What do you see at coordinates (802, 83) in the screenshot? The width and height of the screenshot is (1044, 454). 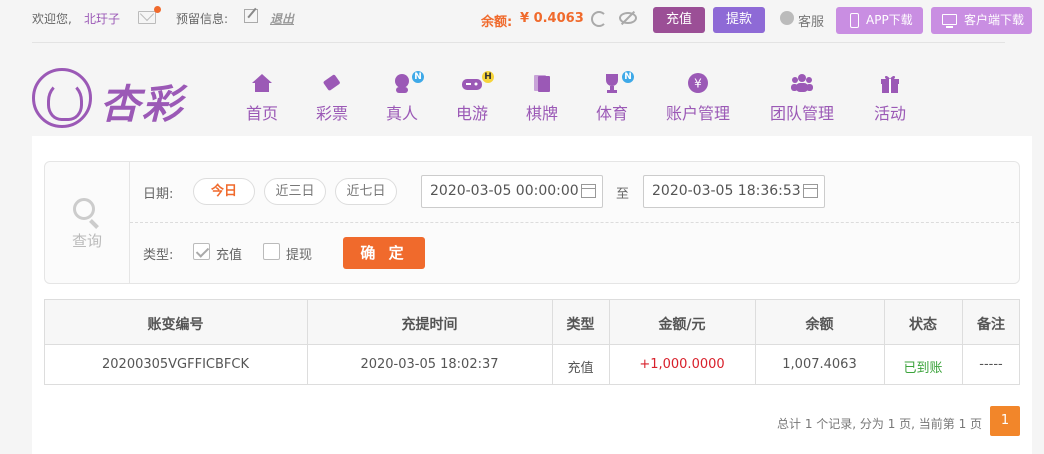 I see `team-icon` at bounding box center [802, 83].